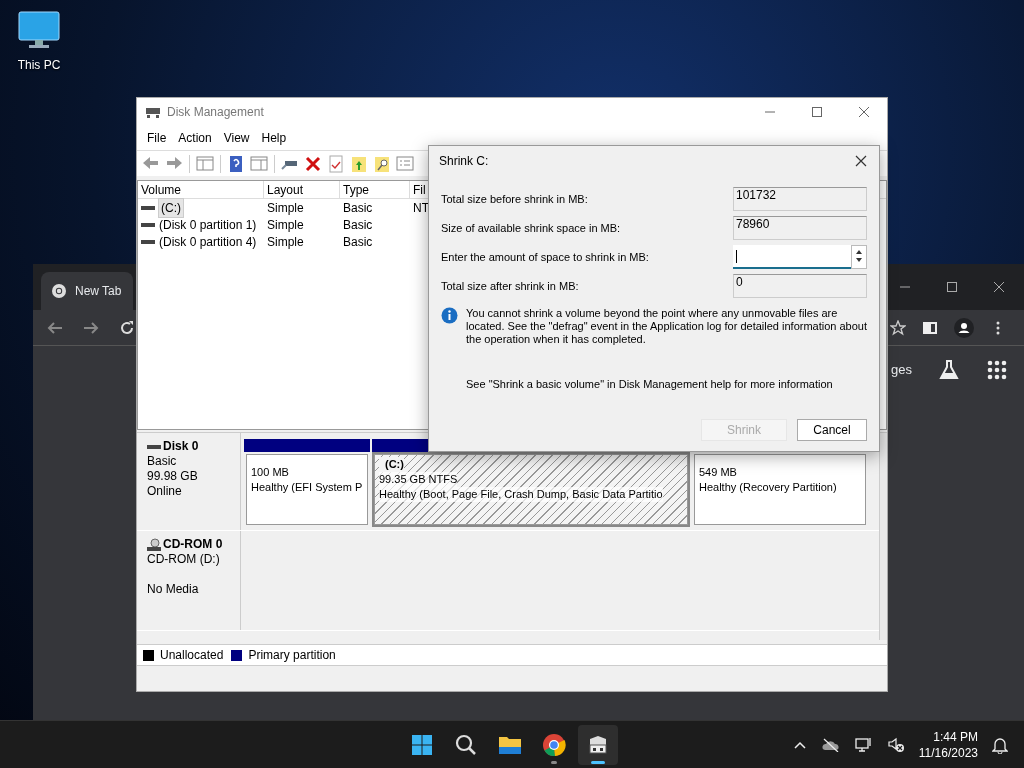 Image resolution: width=1024 pixels, height=768 pixels. Describe the element at coordinates (449, 315) in the screenshot. I see `info-icon` at that location.